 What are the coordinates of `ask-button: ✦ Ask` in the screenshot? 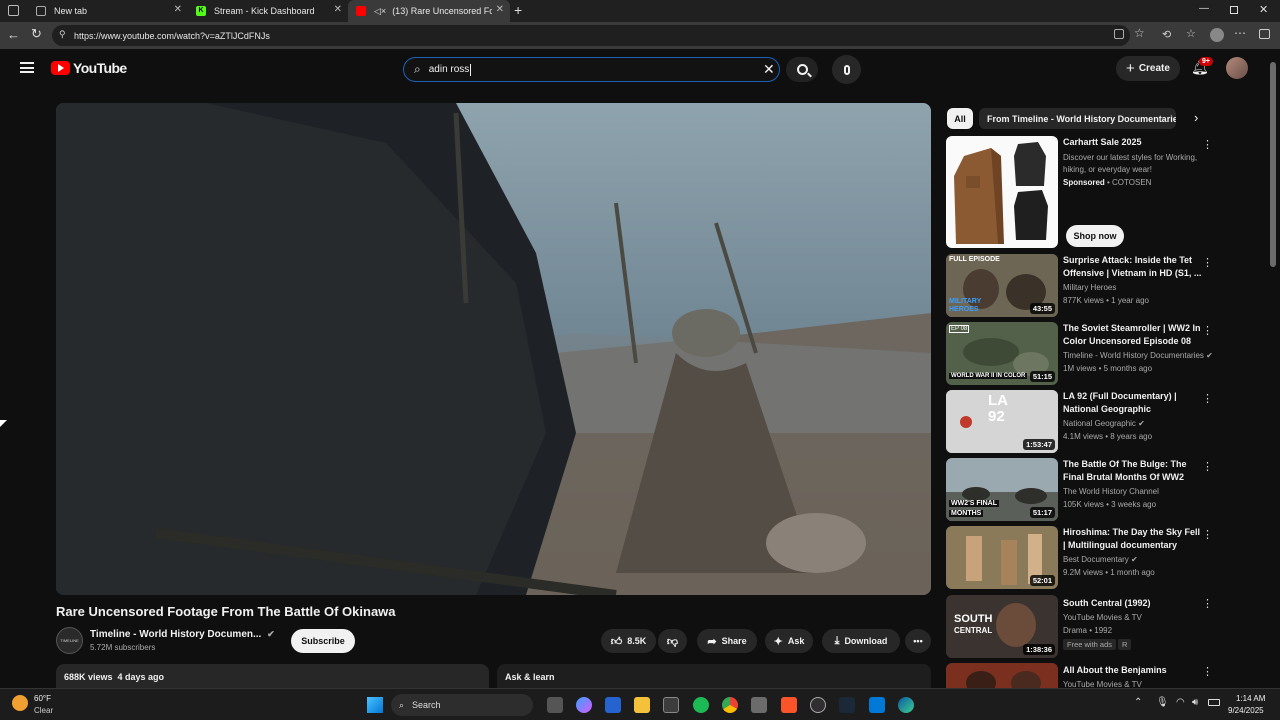 It's located at (789, 641).